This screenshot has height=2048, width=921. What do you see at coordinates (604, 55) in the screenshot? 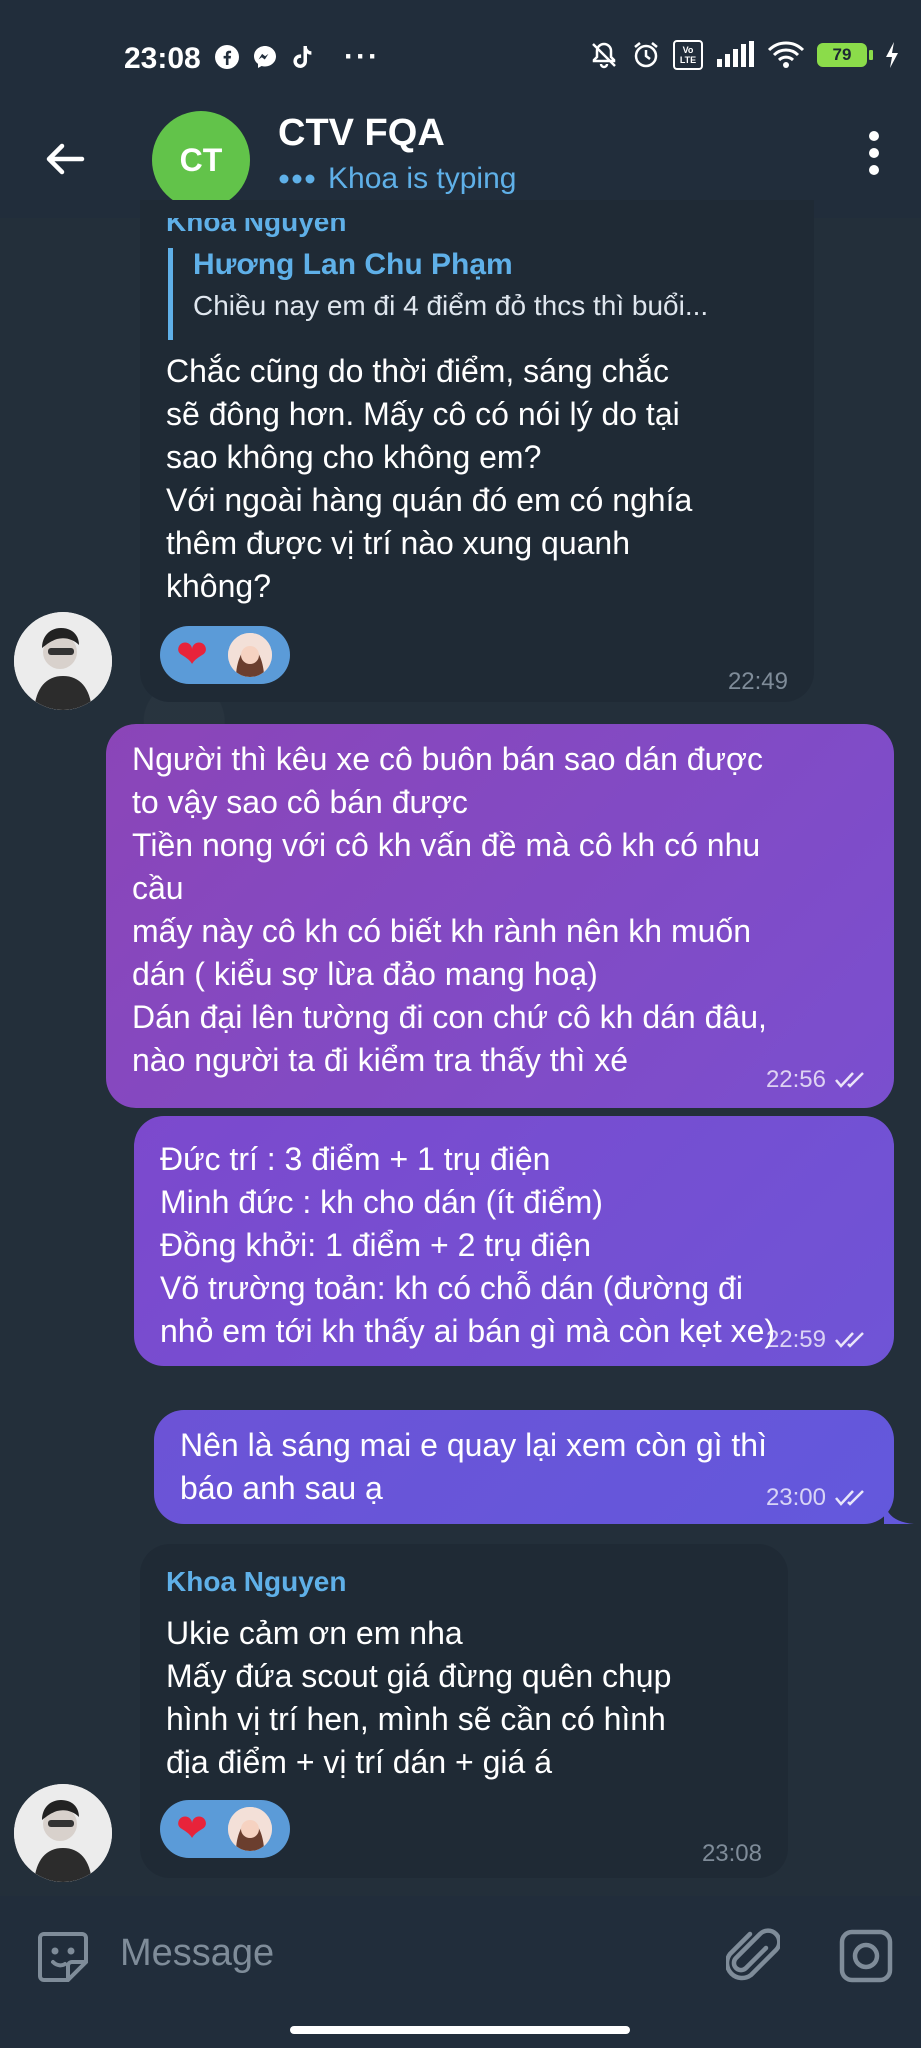
I see `notifications-muted-icon` at bounding box center [604, 55].